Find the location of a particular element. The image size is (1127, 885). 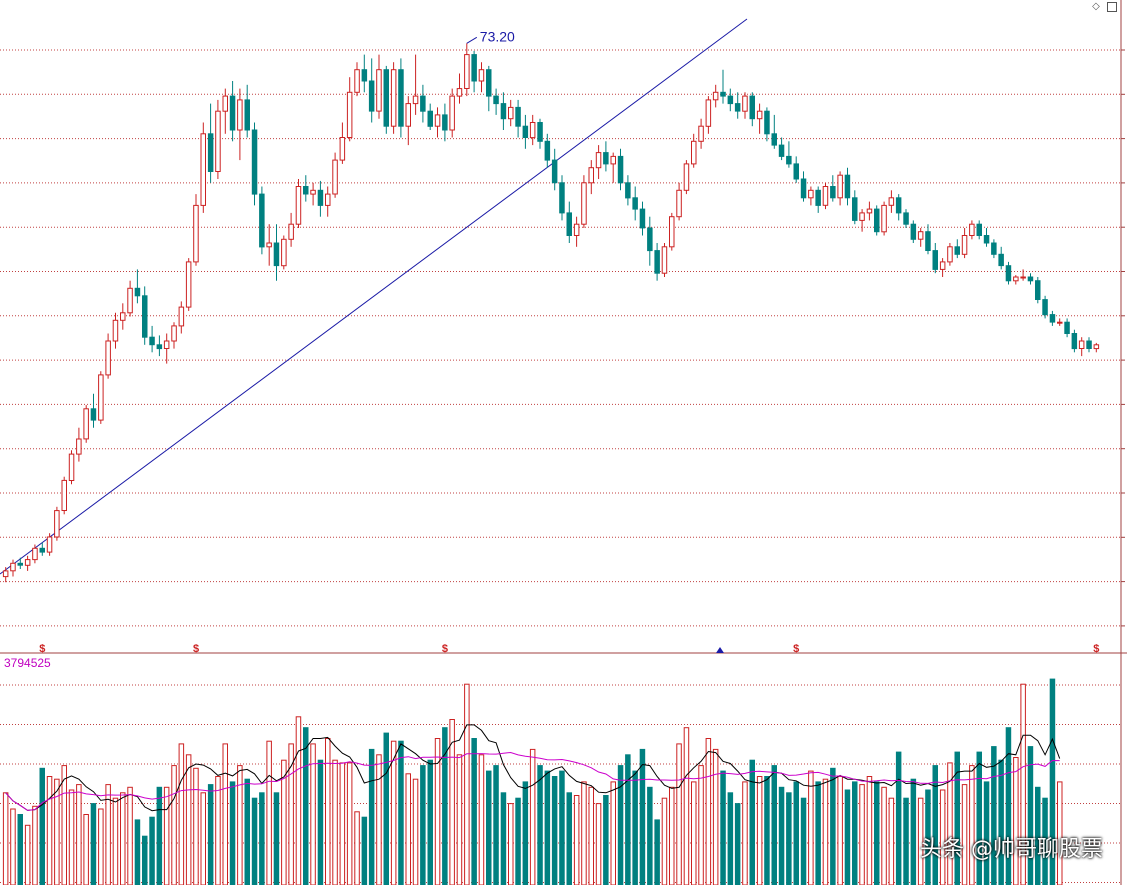

diamond-icon: ◇ is located at coordinates (1096, 7).